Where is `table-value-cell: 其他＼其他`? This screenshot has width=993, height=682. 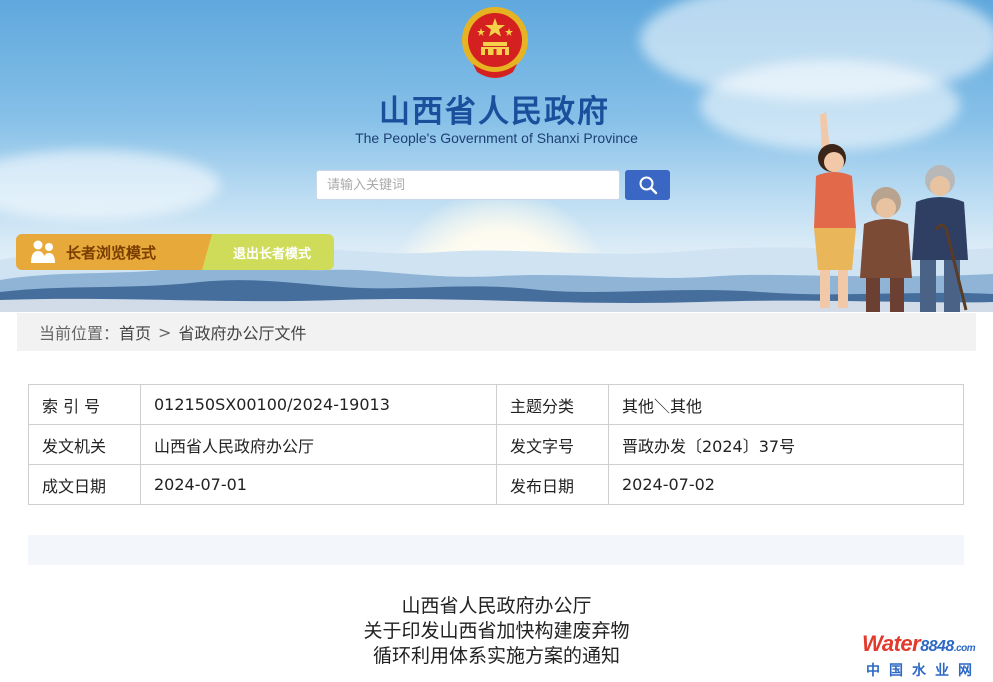
table-value-cell: 其他＼其他 is located at coordinates (786, 404).